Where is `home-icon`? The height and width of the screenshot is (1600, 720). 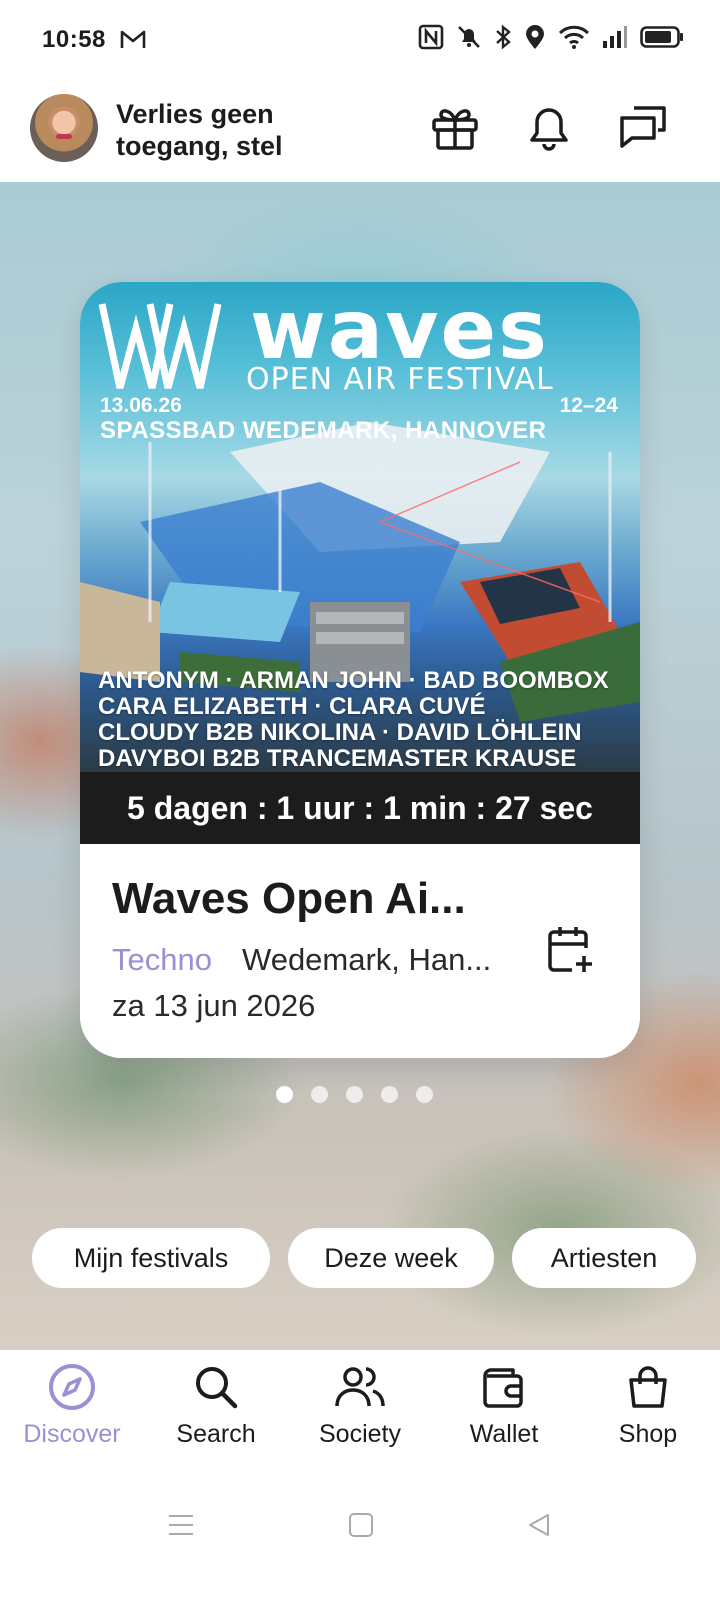
home-icon is located at coordinates (361, 1525).